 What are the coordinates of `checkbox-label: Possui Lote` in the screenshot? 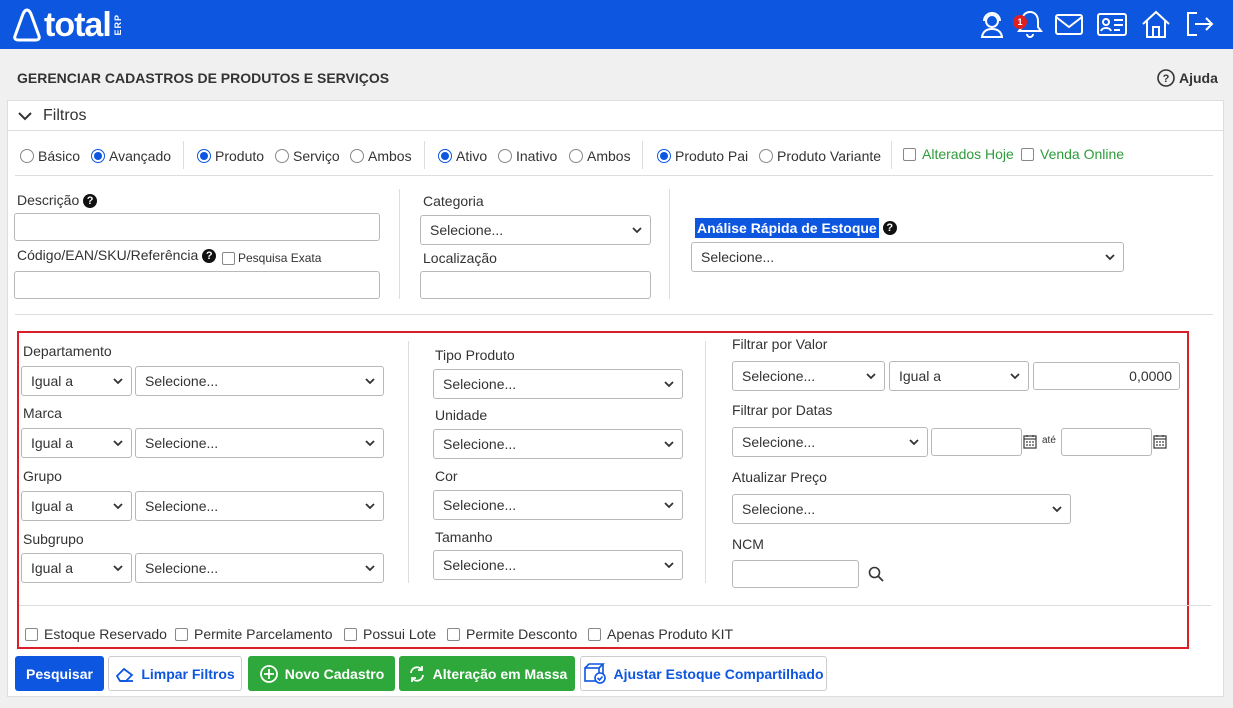 It's located at (400, 634).